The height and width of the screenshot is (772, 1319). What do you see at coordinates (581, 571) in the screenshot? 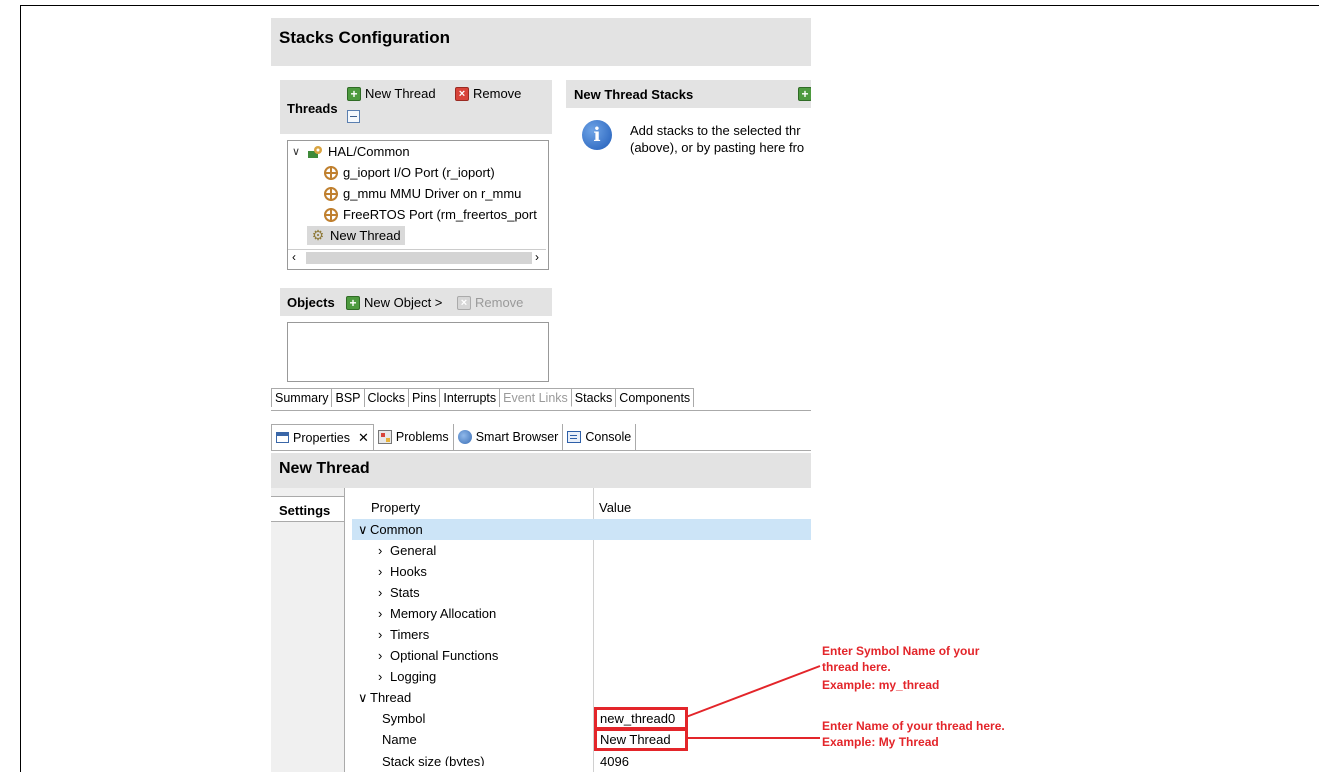
I see `property-row-hooks: › Hooks` at bounding box center [581, 571].